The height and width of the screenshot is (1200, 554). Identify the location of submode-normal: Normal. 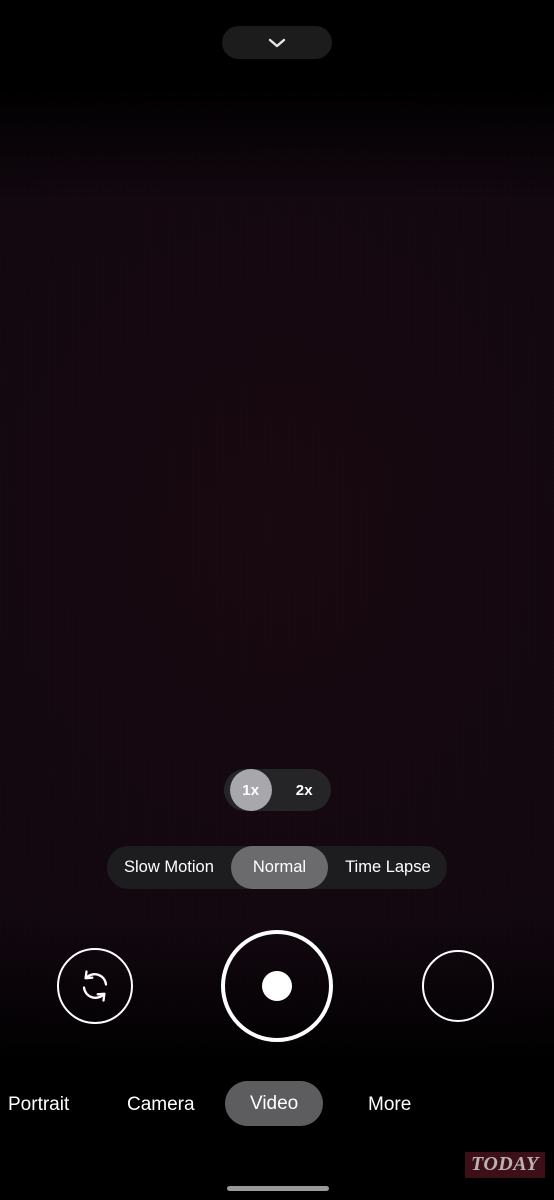
(279, 867).